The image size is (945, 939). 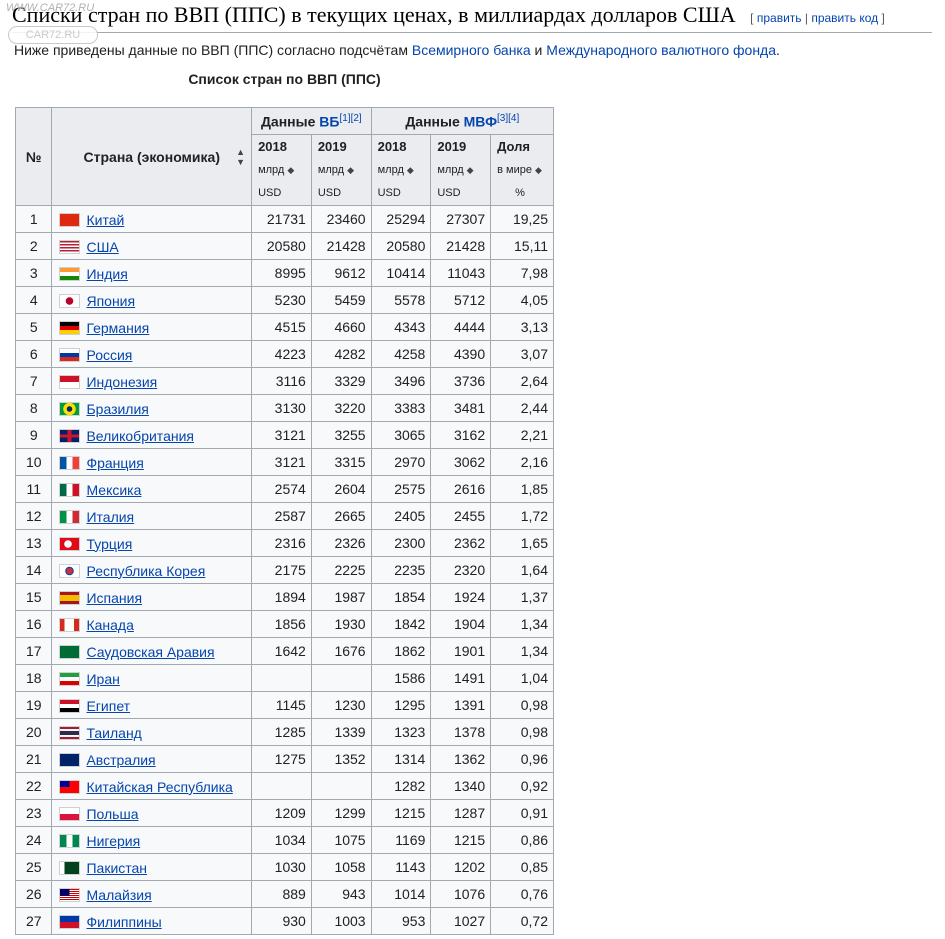 I want to click on rank-cell: 13, so click(x=33, y=543).